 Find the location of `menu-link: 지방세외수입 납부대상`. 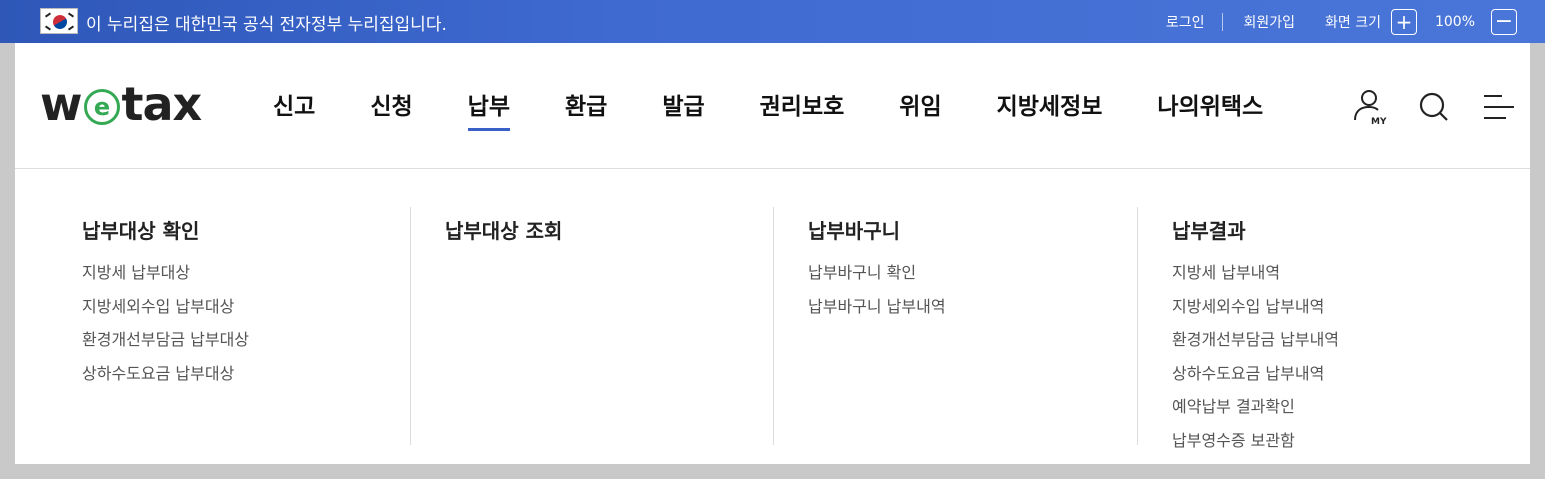

menu-link: 지방세외수입 납부대상 is located at coordinates (165, 307).